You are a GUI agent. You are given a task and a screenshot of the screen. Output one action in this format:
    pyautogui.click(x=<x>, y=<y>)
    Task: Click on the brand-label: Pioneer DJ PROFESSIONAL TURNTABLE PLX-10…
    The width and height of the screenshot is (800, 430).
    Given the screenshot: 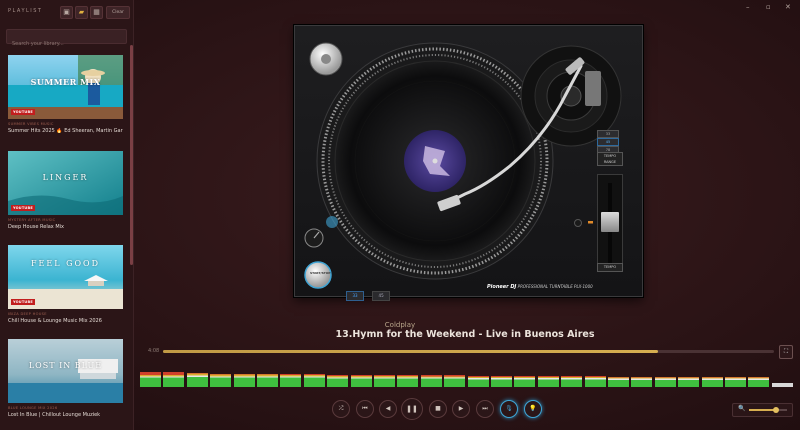 What is the action you would take?
    pyautogui.click(x=540, y=287)
    